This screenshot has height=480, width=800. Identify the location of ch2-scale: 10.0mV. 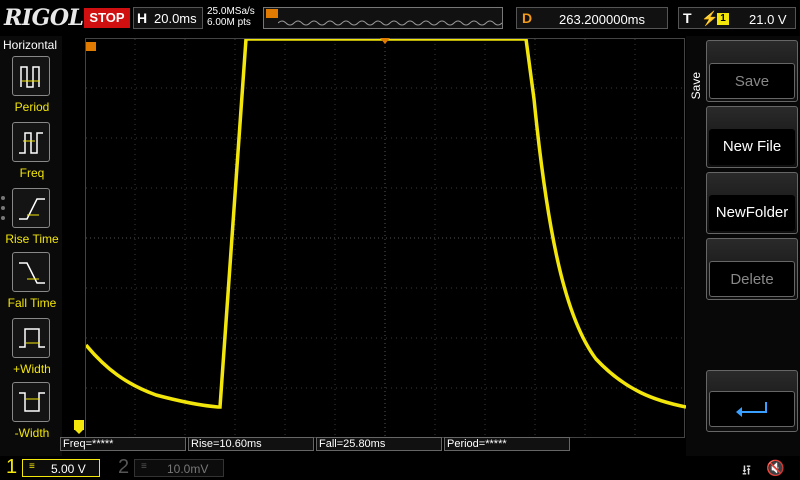
(188, 469).